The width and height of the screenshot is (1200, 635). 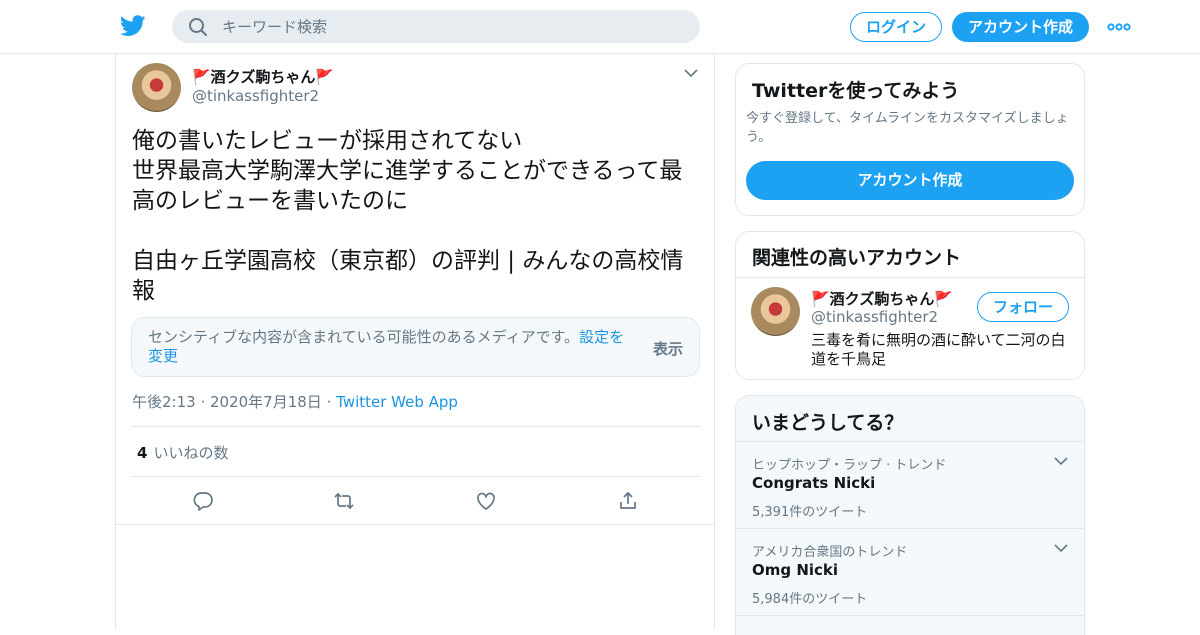 What do you see at coordinates (628, 501) in the screenshot?
I see `share-icon` at bounding box center [628, 501].